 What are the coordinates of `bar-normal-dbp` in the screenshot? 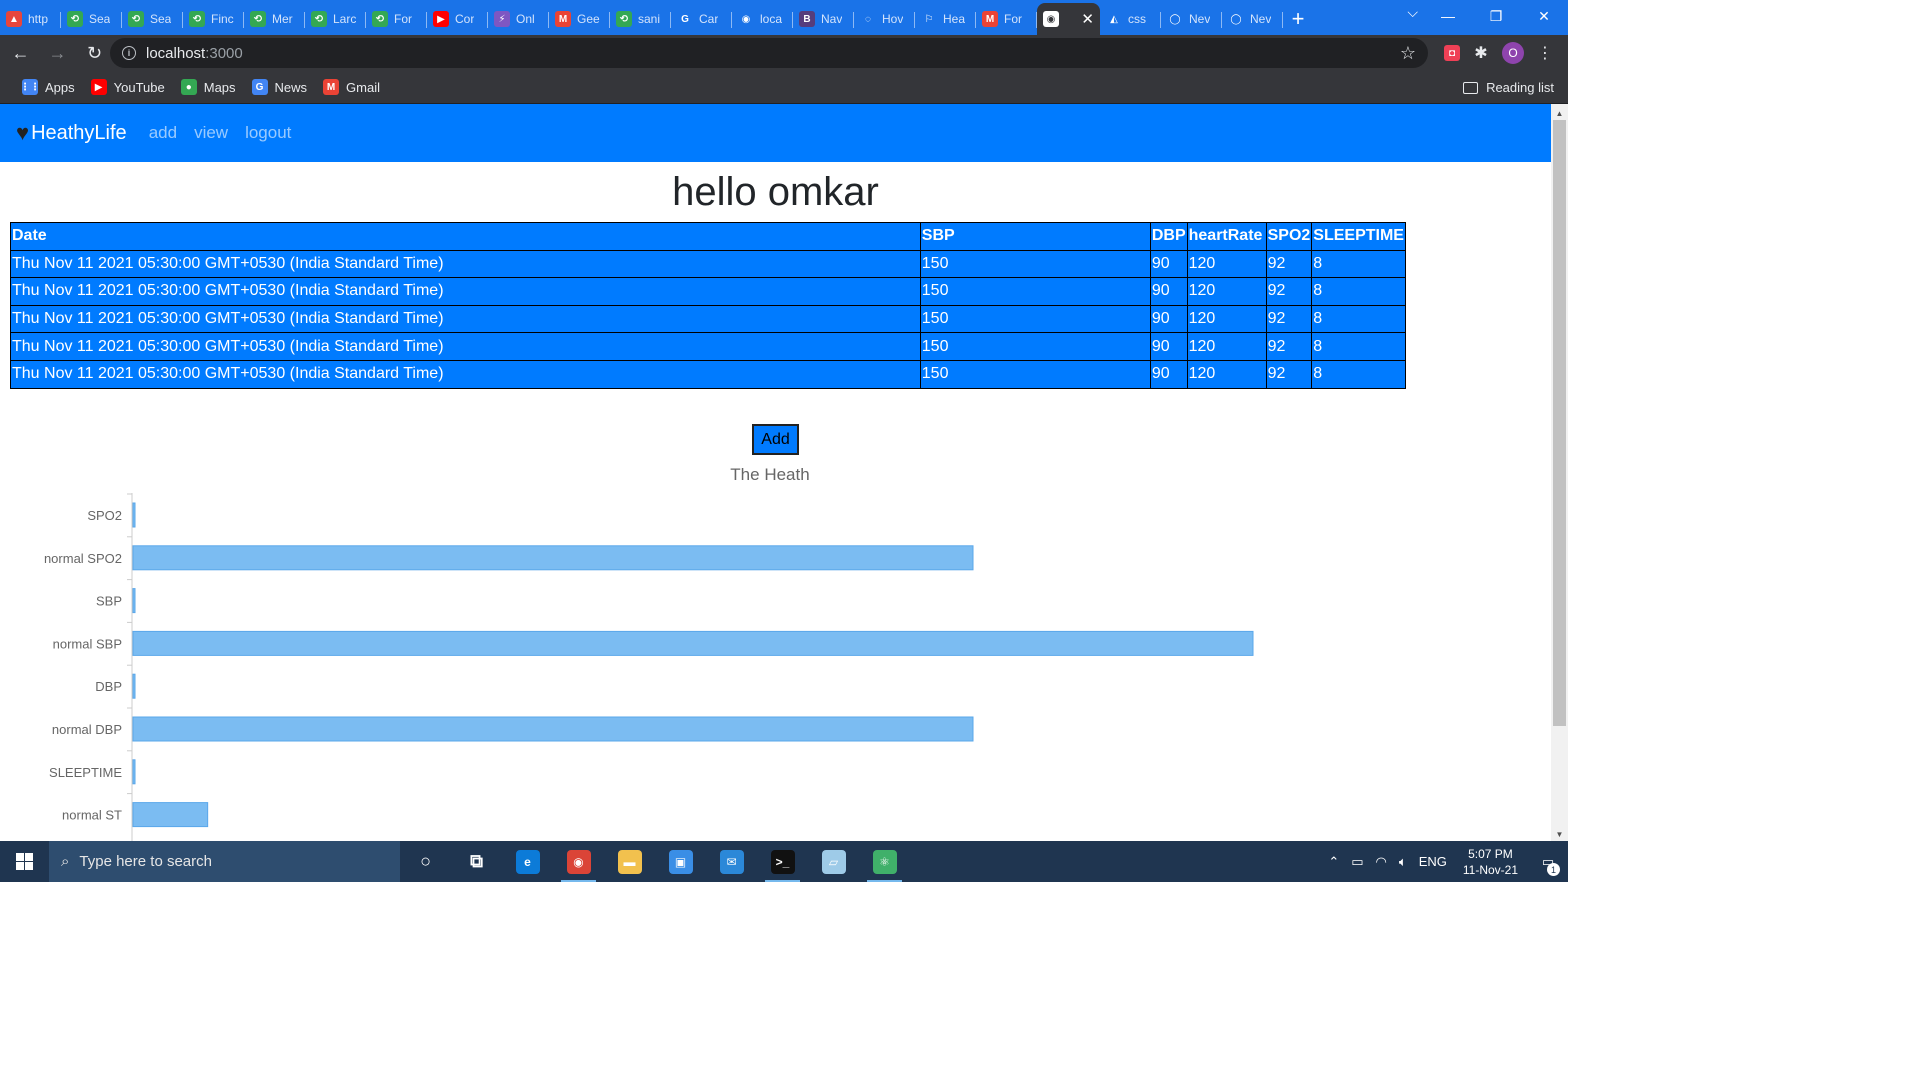 It's located at (553, 729).